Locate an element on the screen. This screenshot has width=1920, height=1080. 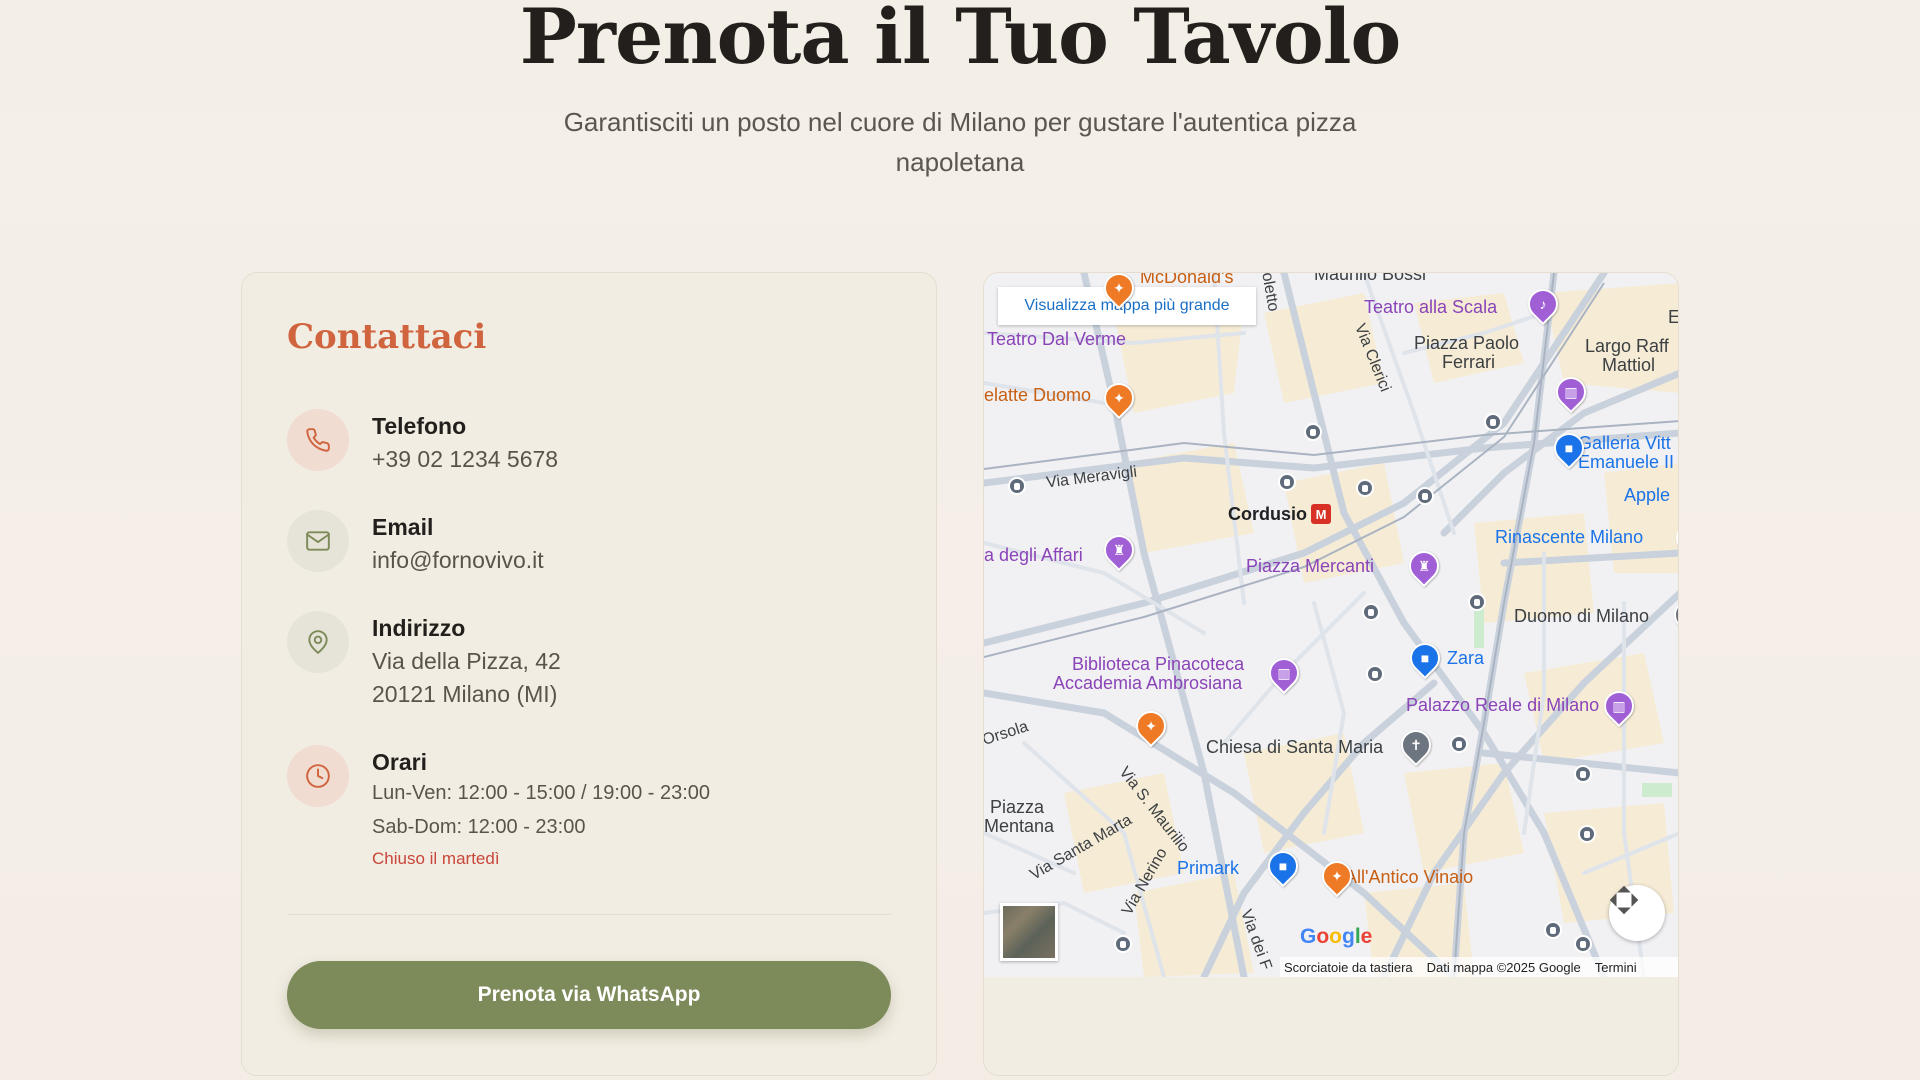
map-label-piazza-affari: a degli Affari is located at coordinates (1033, 555).